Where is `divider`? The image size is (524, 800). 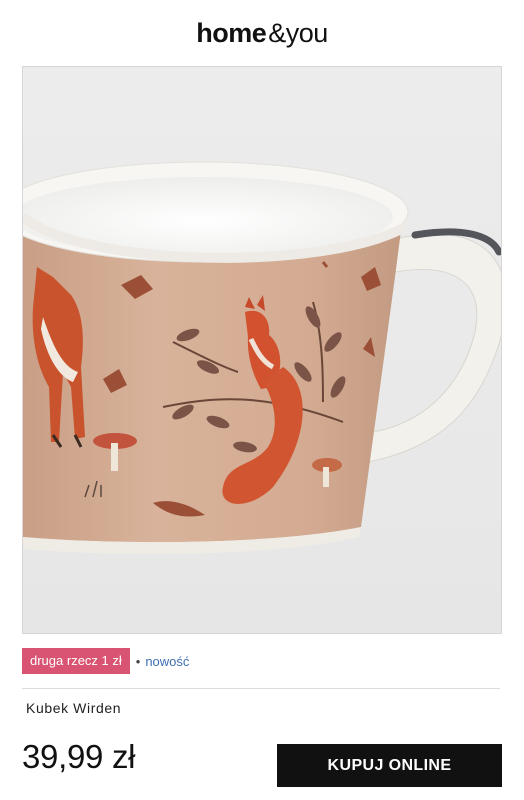 divider is located at coordinates (261, 688).